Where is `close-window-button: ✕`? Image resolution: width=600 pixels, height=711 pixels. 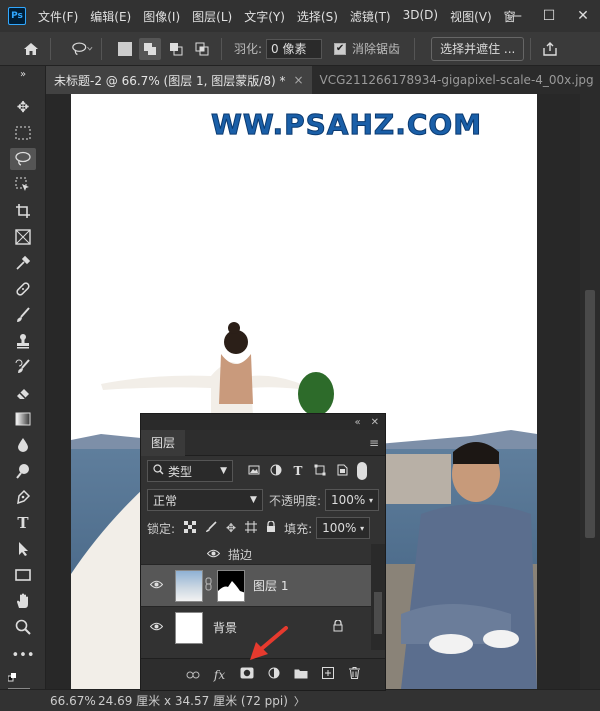
close-window-button: ✕ is located at coordinates (583, 16).